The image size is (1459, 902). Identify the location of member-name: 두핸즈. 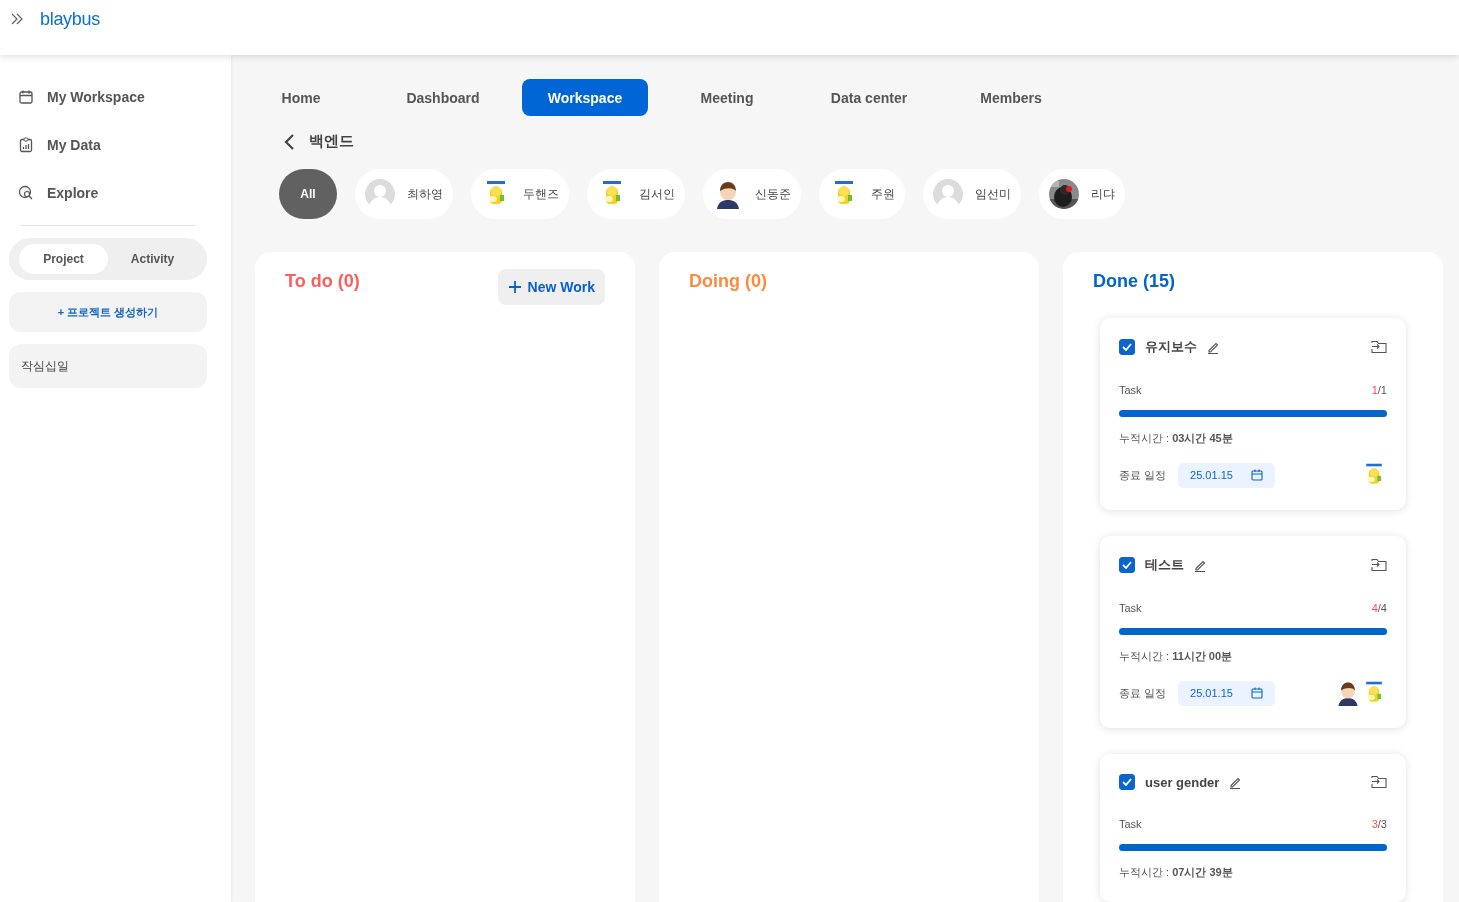
(541, 194).